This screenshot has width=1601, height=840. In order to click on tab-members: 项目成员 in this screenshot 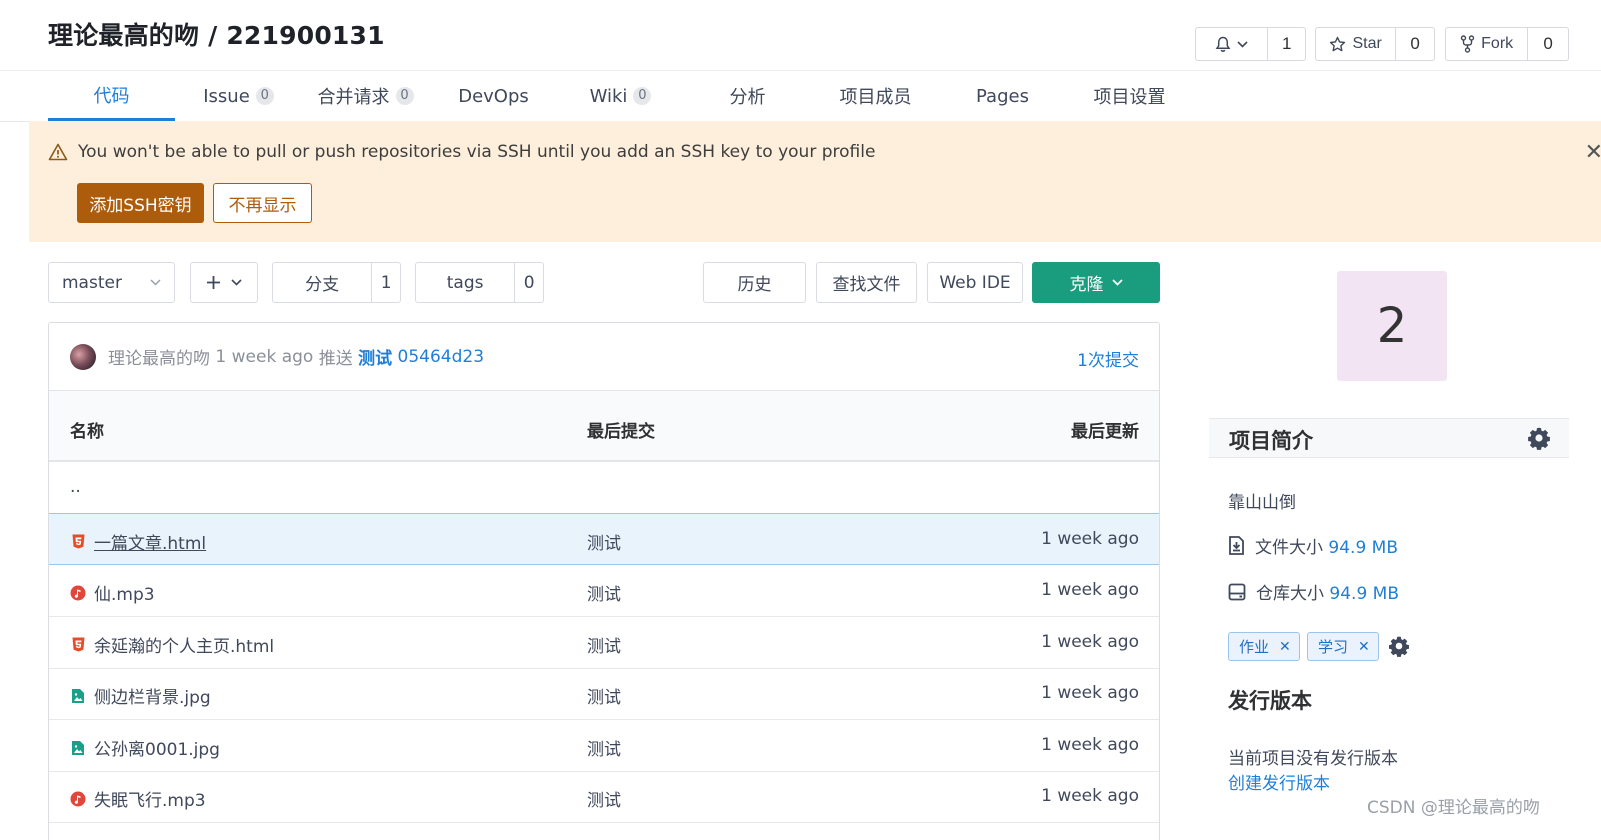, I will do `click(875, 96)`.